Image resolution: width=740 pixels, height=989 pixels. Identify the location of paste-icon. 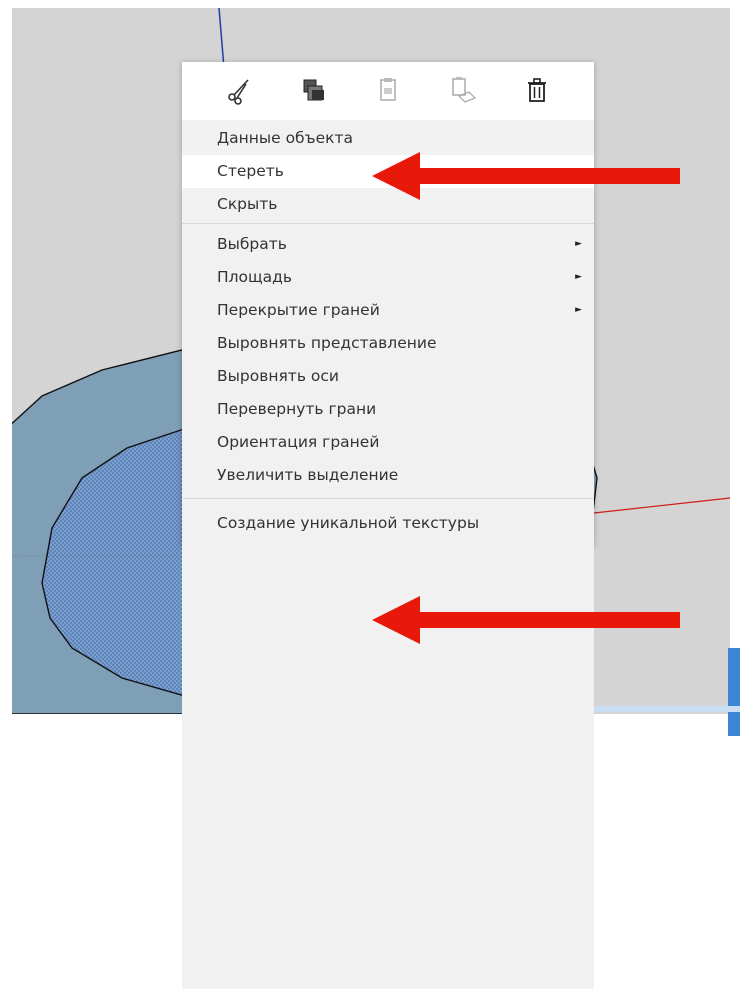
(388, 91).